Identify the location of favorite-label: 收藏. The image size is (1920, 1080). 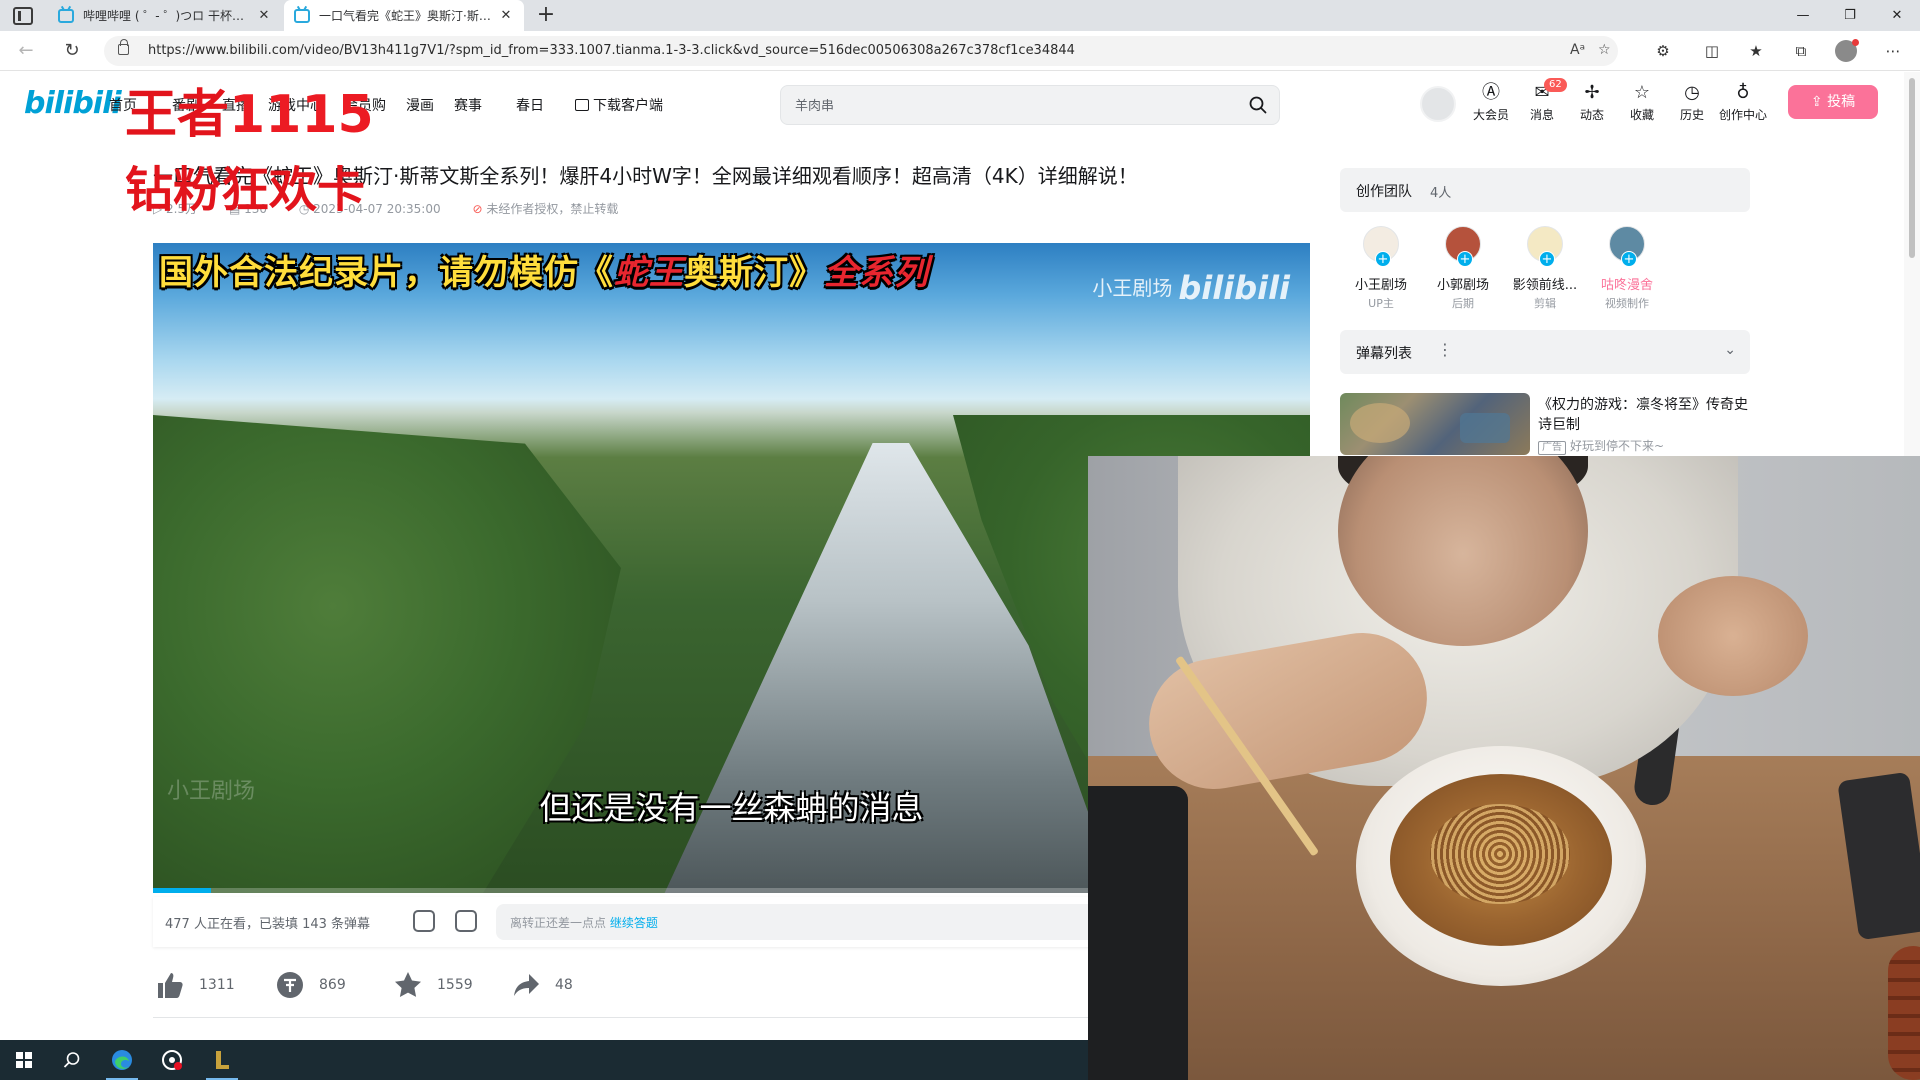
(1641, 115).